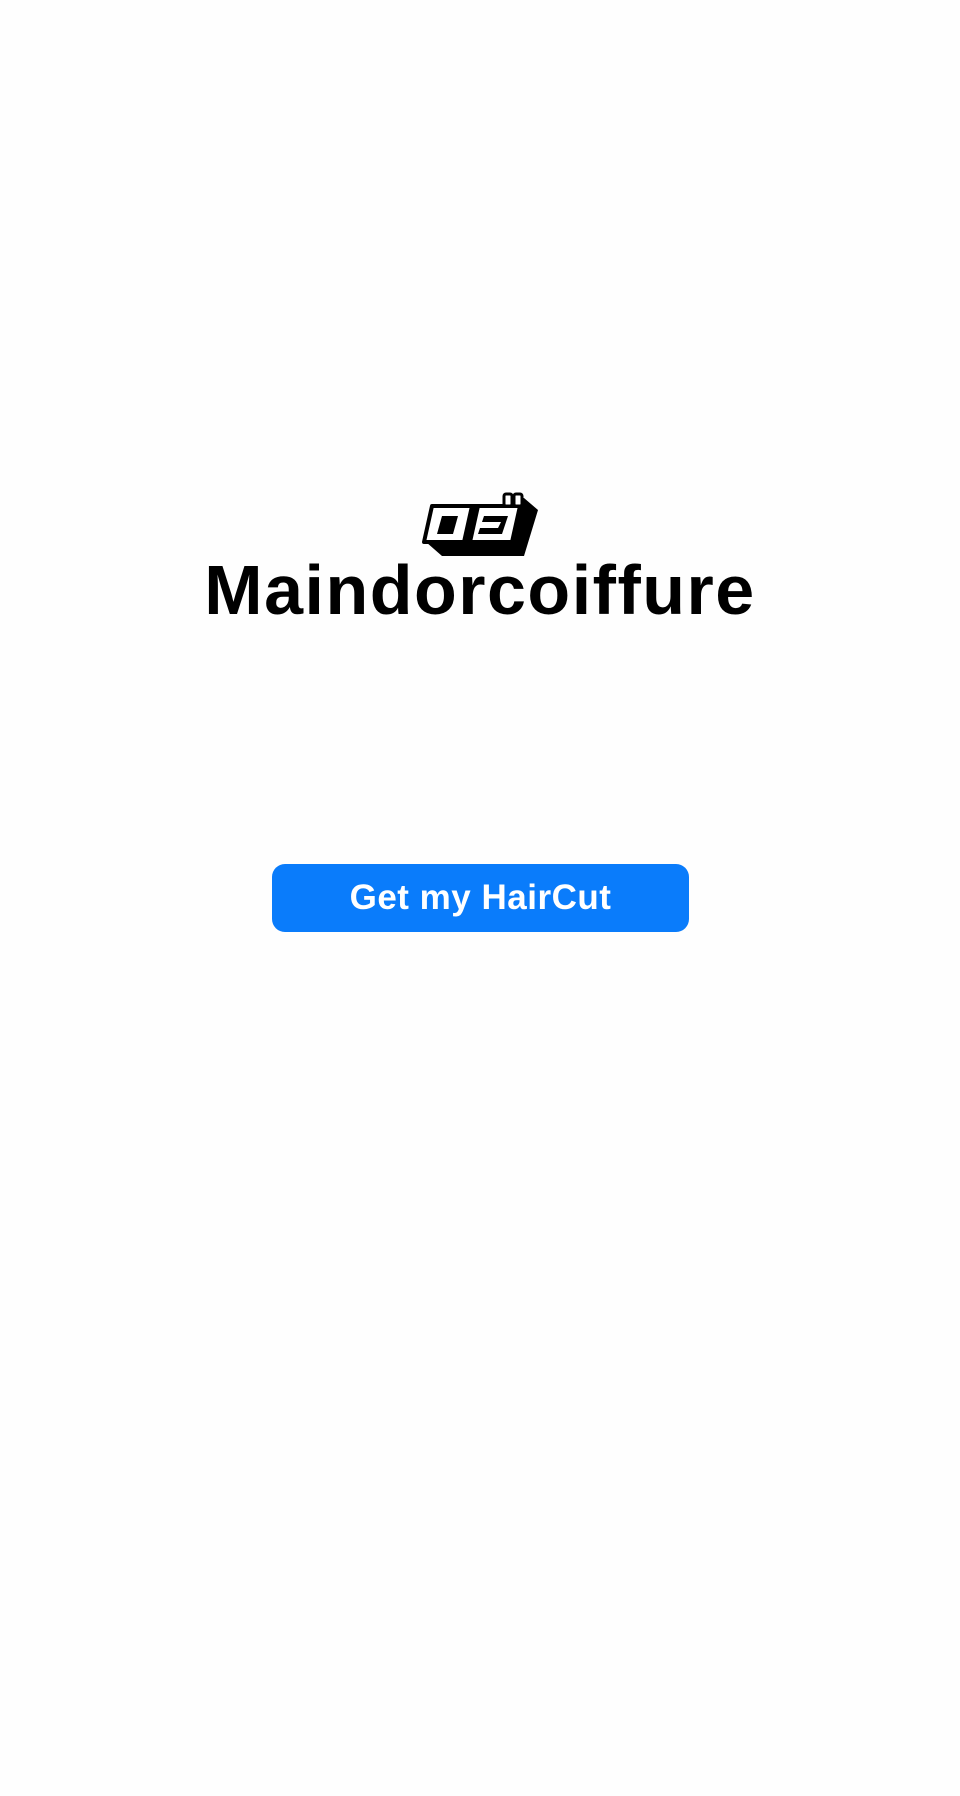 The width and height of the screenshot is (960, 1796). I want to click on get-haircut-button: Get my HairCut, so click(480, 898).